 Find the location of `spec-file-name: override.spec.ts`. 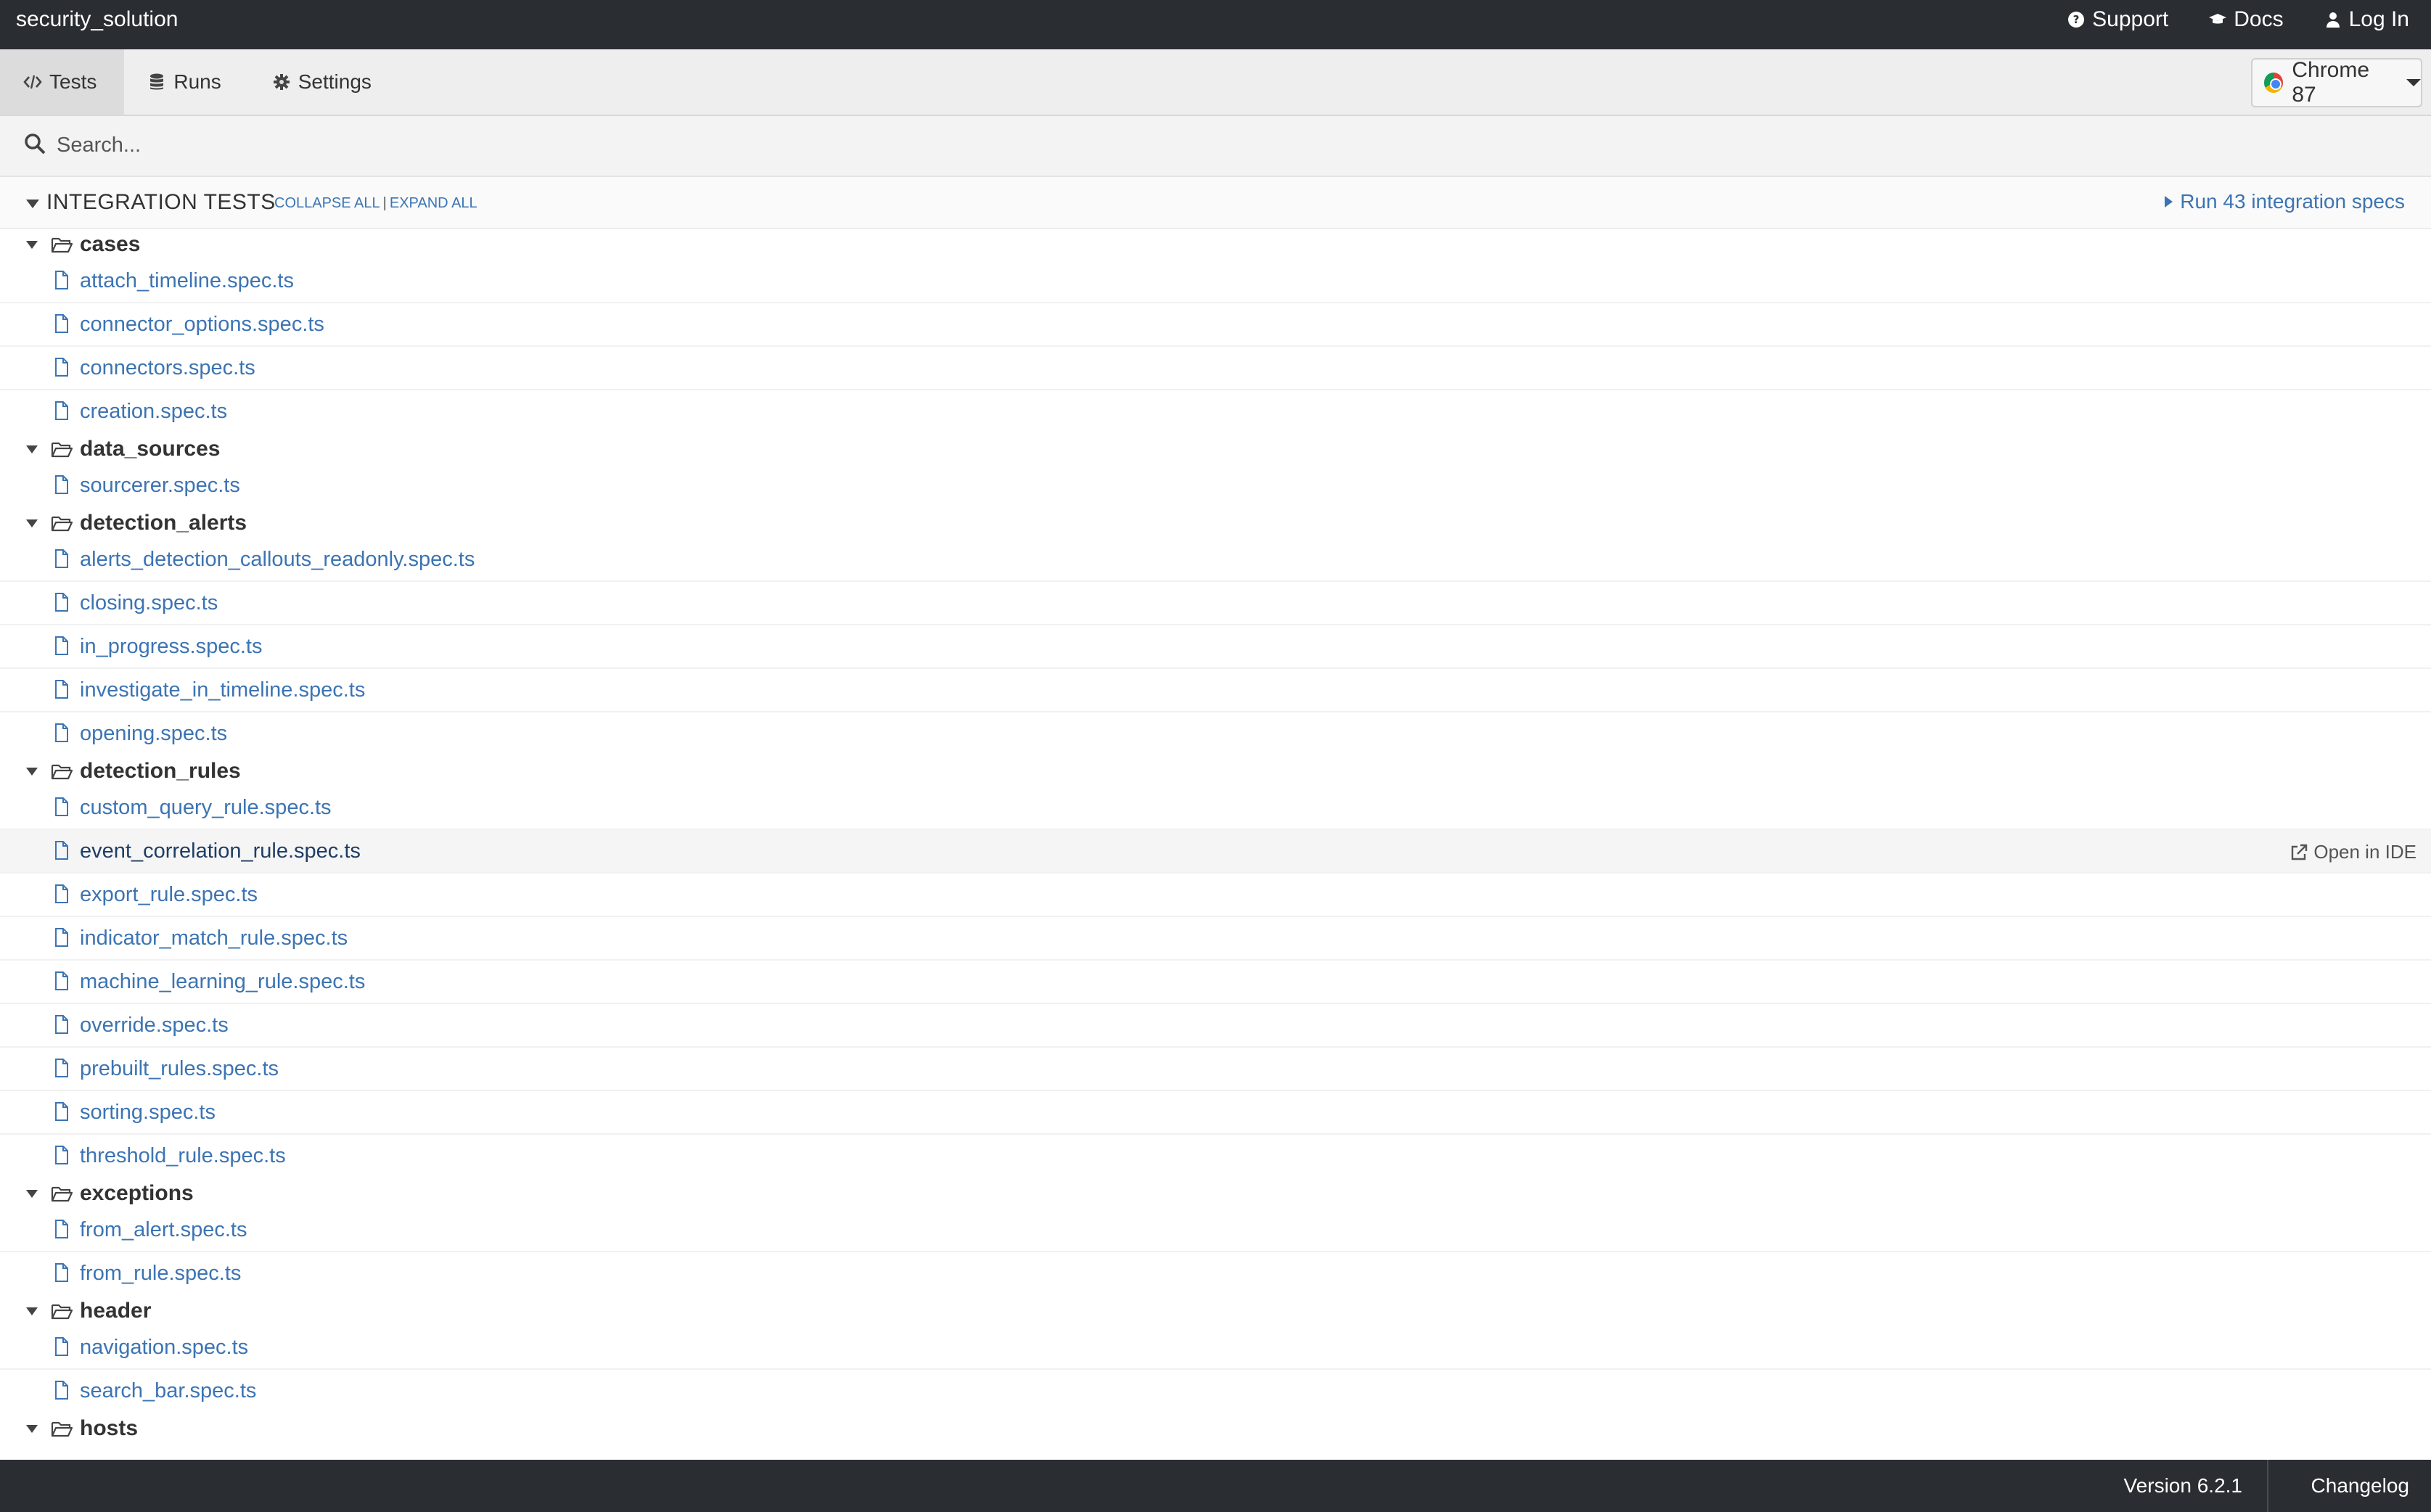

spec-file-name: override.spec.ts is located at coordinates (155, 1026).